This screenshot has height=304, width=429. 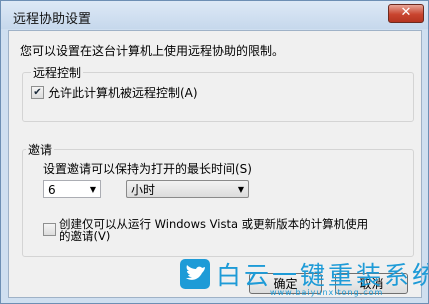 I want to click on duration-value: 6, so click(x=52, y=190).